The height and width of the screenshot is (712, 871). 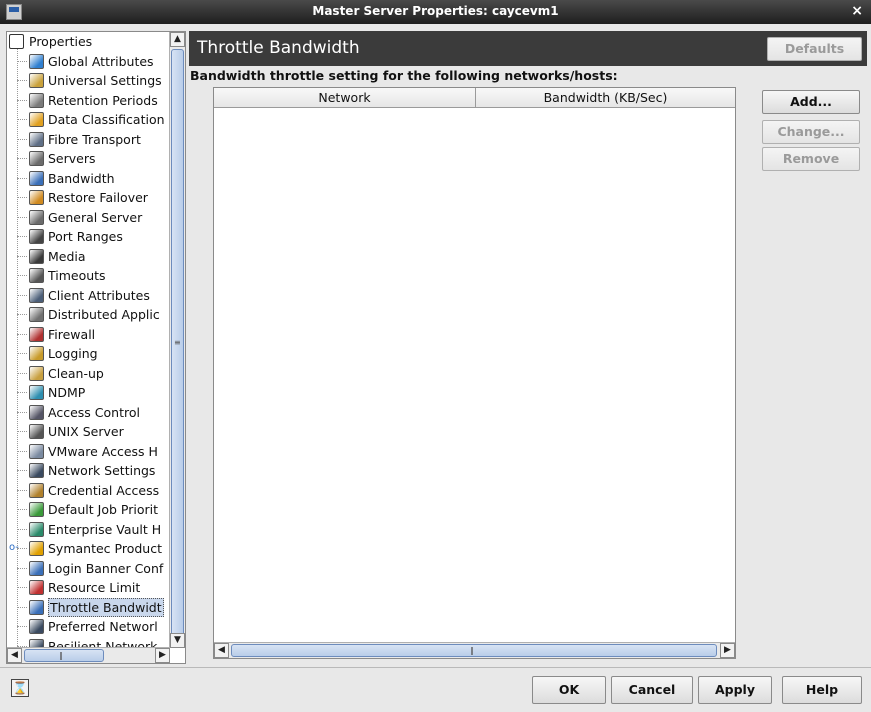 I want to click on window-title: Master Server Properties: caycevm1, so click(x=435, y=11).